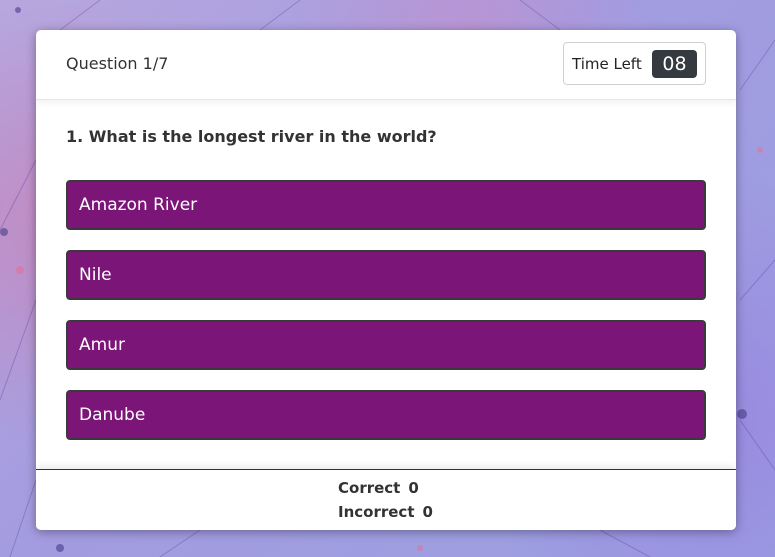  Describe the element at coordinates (386, 499) in the screenshot. I see `score-footer: Correct 0 Incorrect 0` at that location.